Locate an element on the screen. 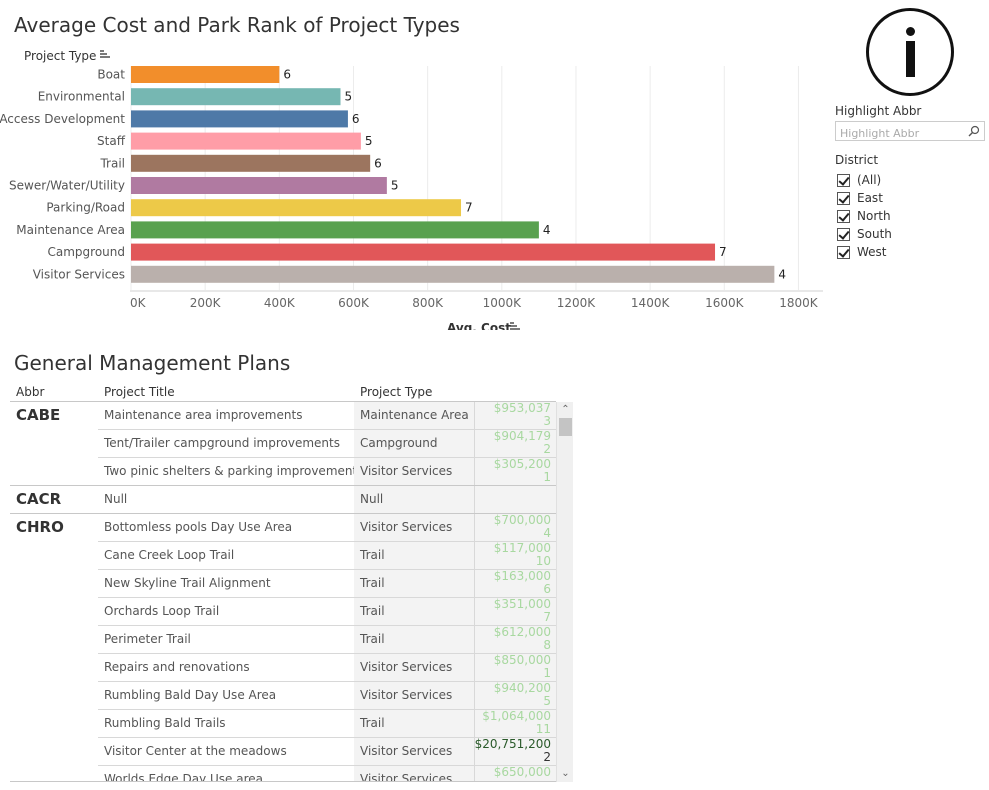  highlight-label: Highlight Abbr is located at coordinates (878, 111).